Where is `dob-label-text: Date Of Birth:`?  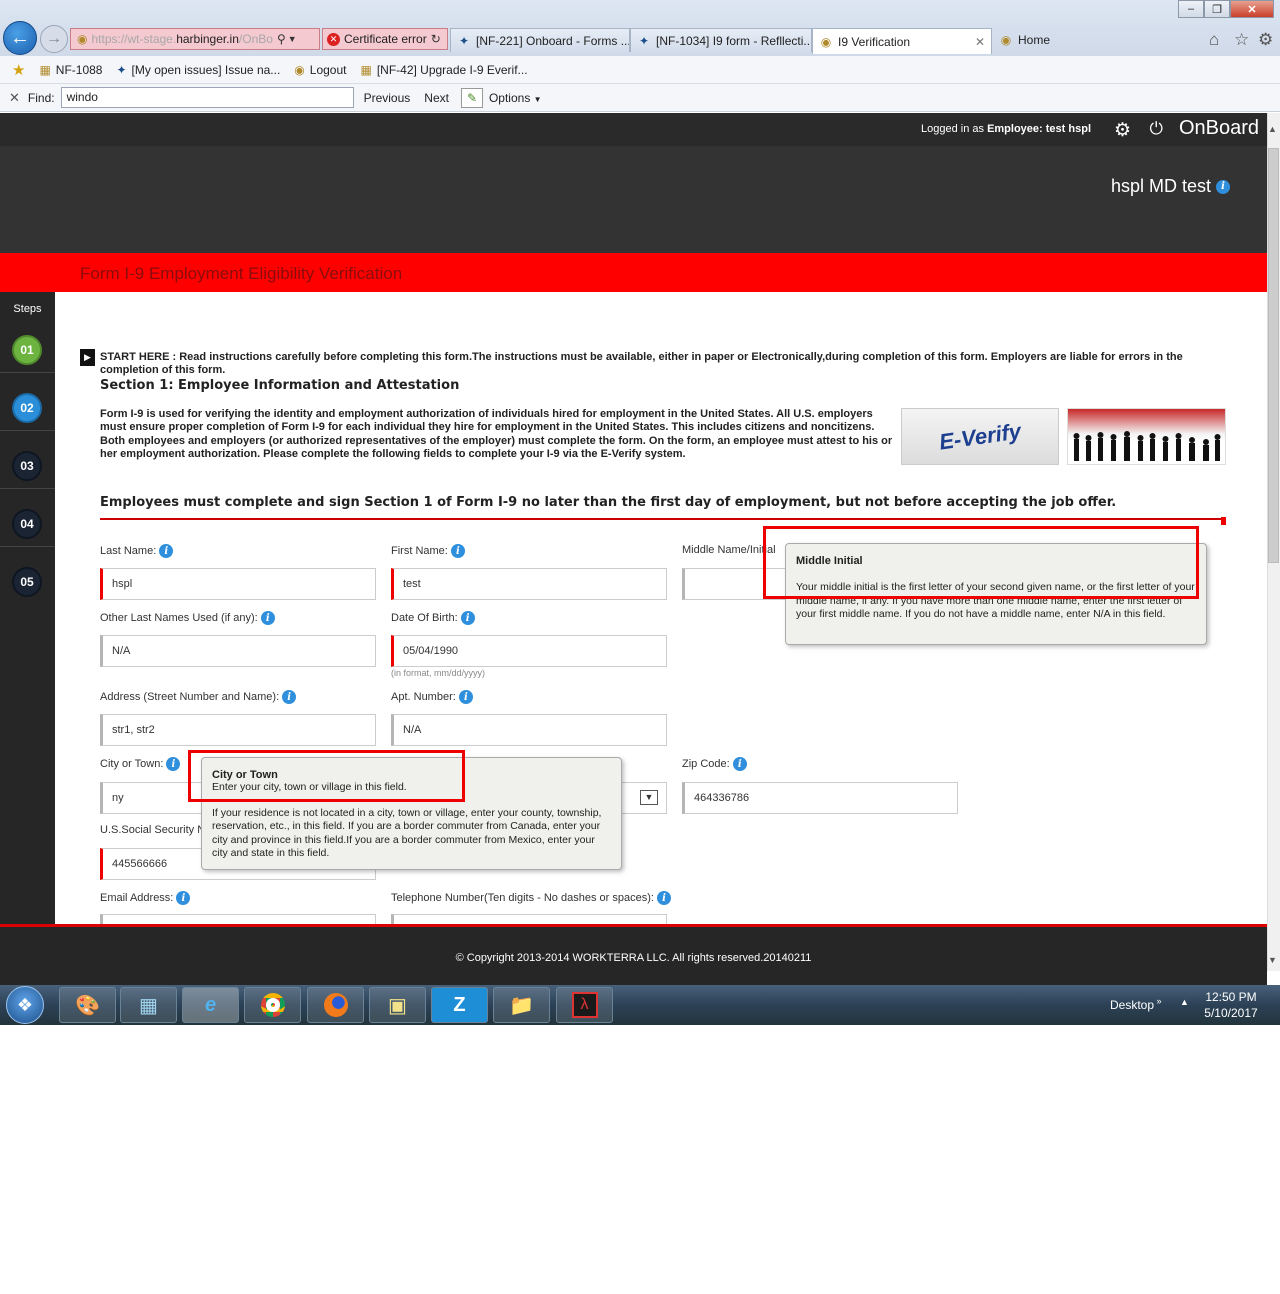 dob-label-text: Date Of Birth: is located at coordinates (424, 617).